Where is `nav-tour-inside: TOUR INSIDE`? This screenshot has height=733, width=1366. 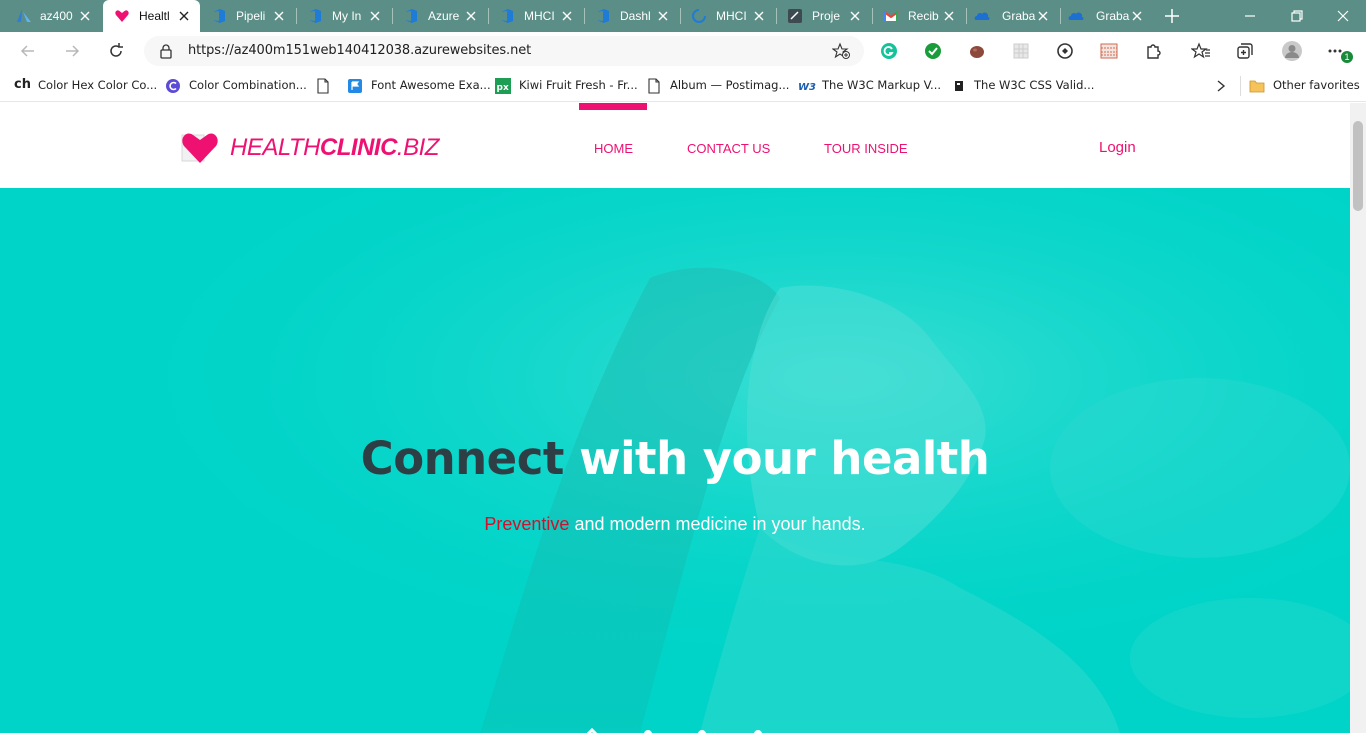
nav-tour-inside: TOUR INSIDE is located at coordinates (866, 148).